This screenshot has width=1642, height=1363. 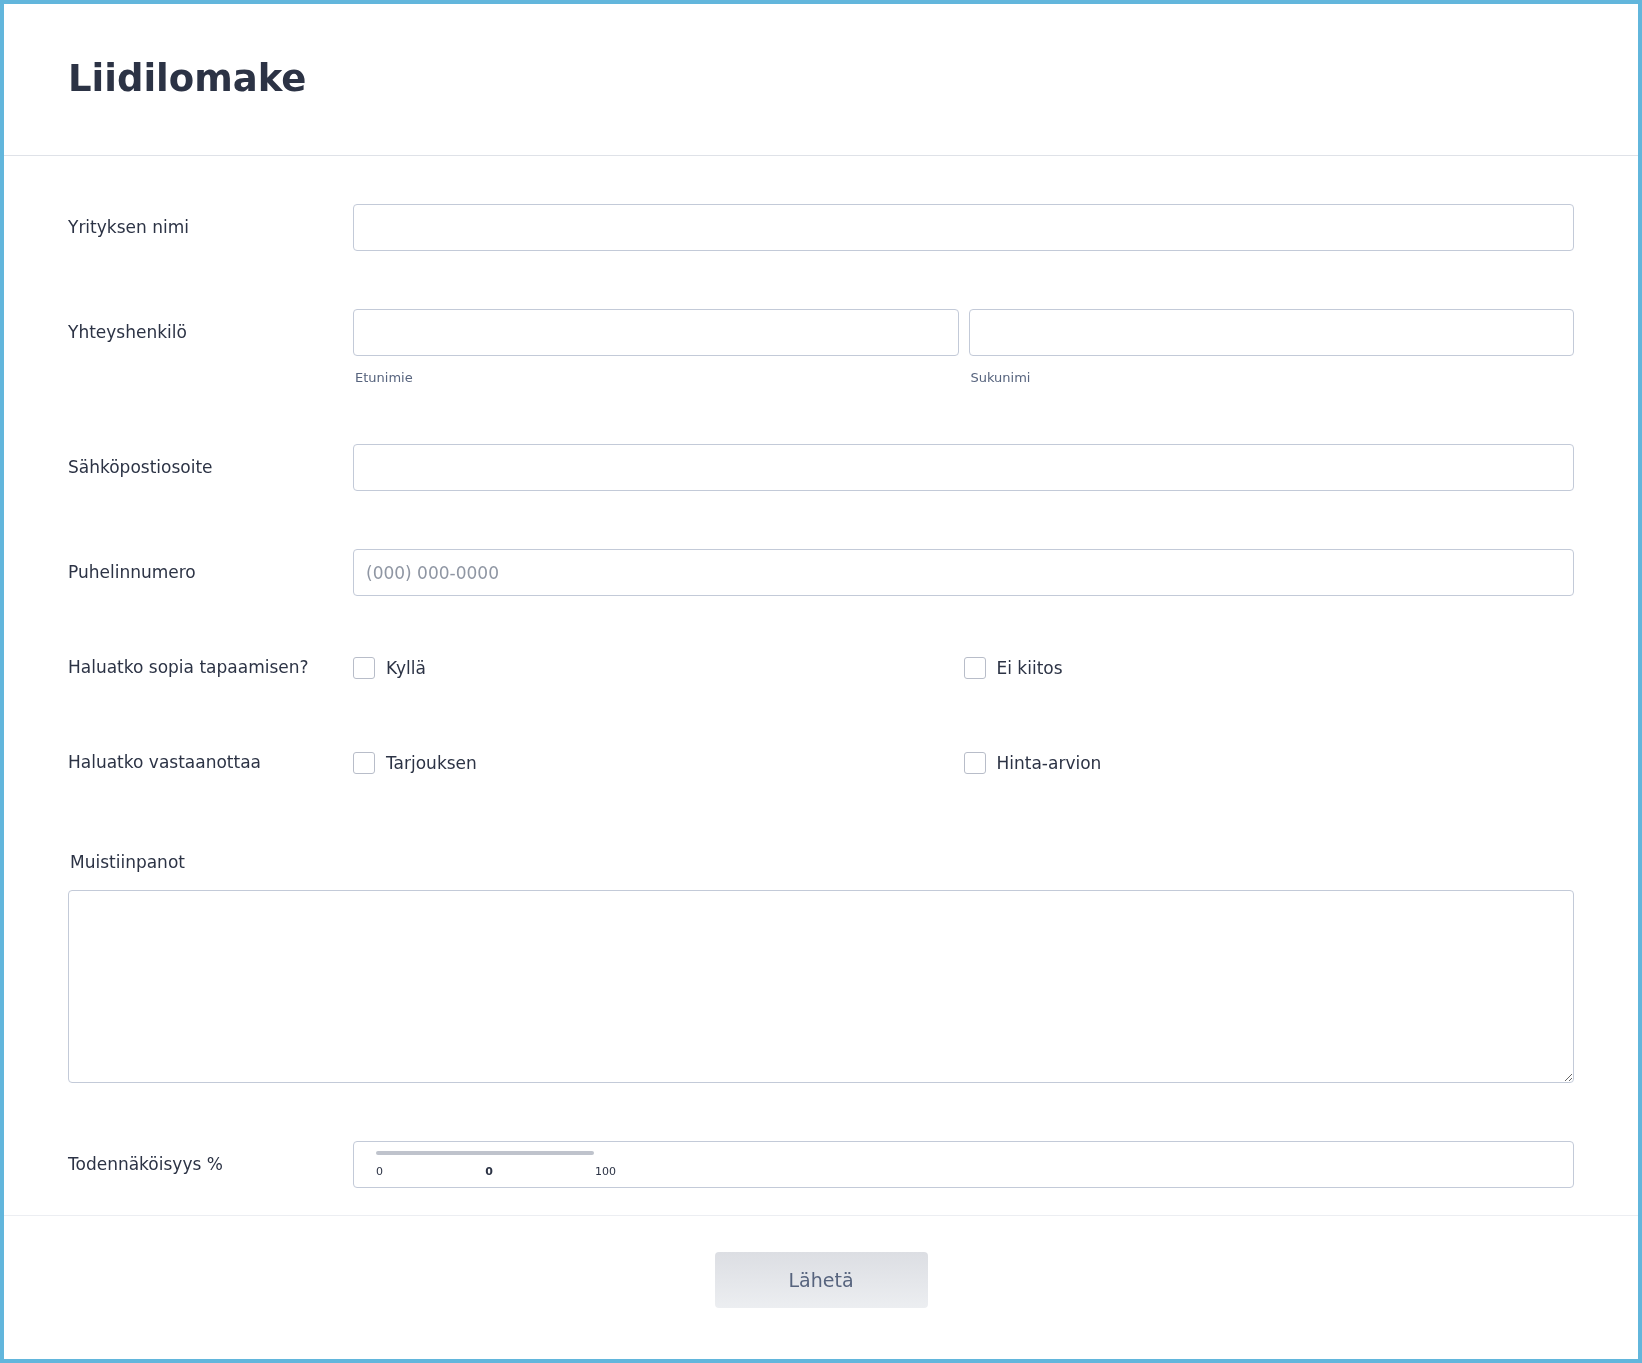 I want to click on slider-track, so click(x=485, y=1153).